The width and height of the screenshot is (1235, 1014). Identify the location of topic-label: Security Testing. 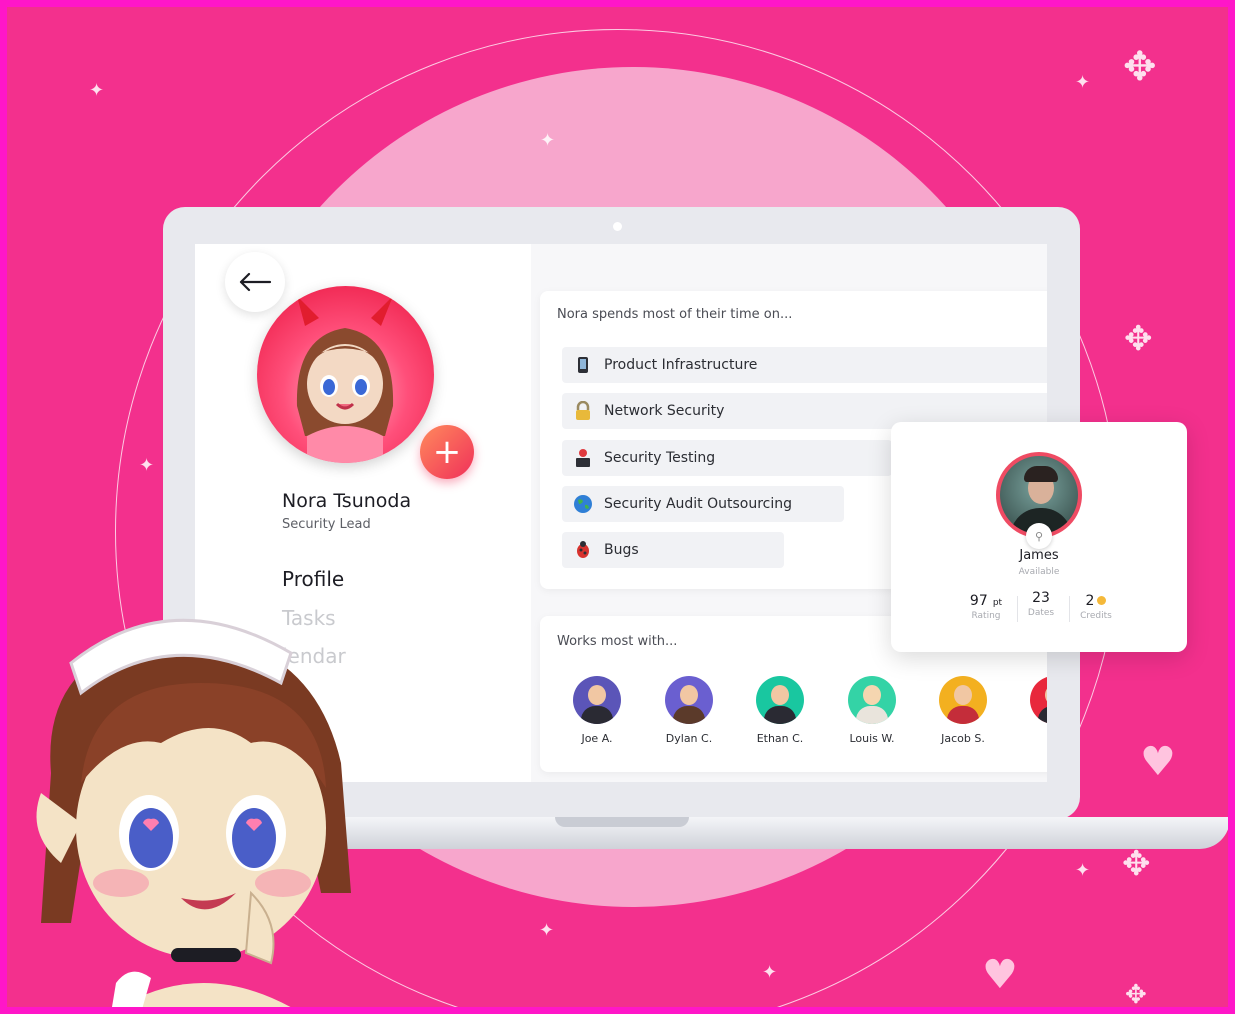
(660, 458).